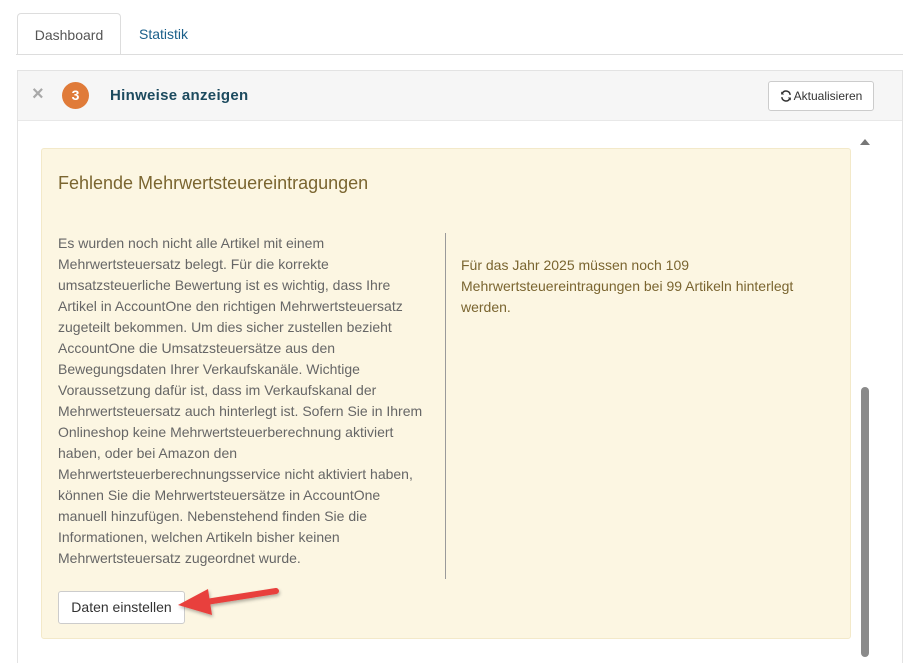  I want to click on tab-statistik: Statistik, so click(163, 34).